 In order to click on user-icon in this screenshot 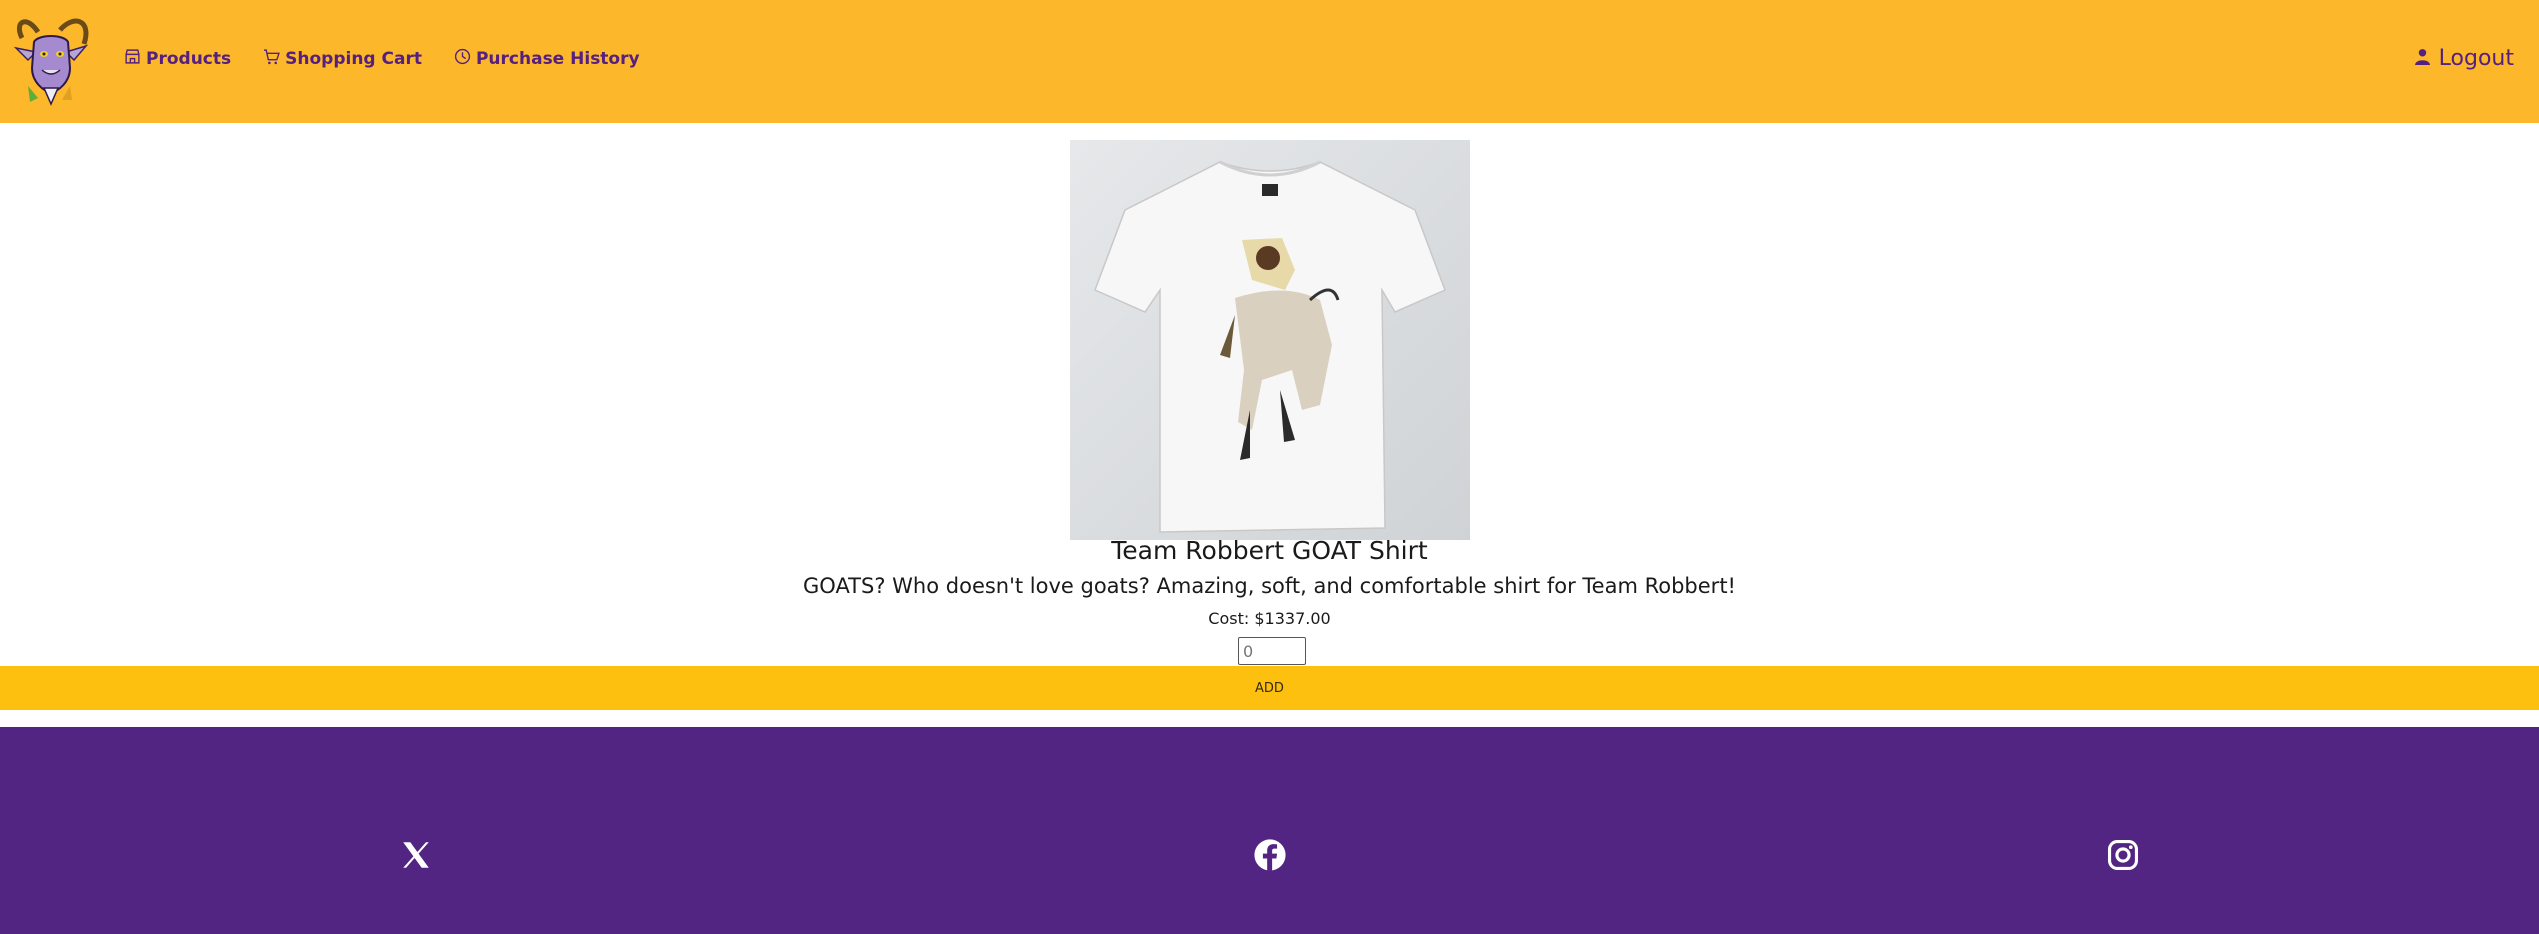, I will do `click(2422, 58)`.